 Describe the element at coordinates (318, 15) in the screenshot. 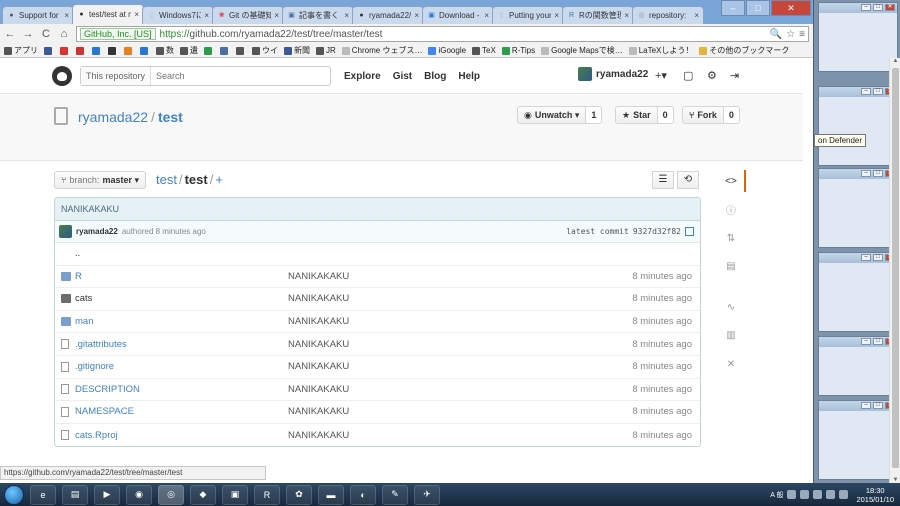

I see `browser-tab: ▣ 記事を書く - ×` at that location.